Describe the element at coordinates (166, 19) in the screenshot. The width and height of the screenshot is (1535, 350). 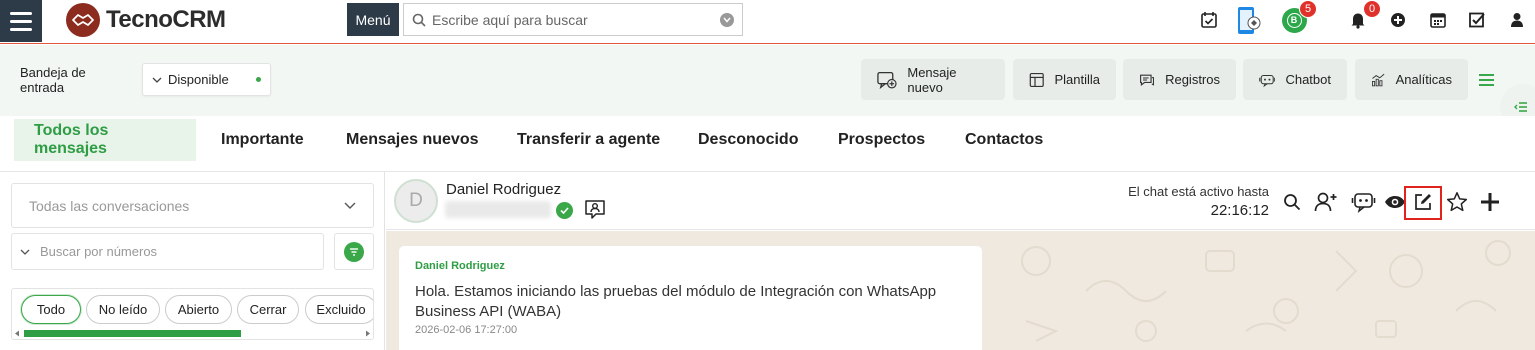
I see `brand-name: TecnoCRM` at that location.